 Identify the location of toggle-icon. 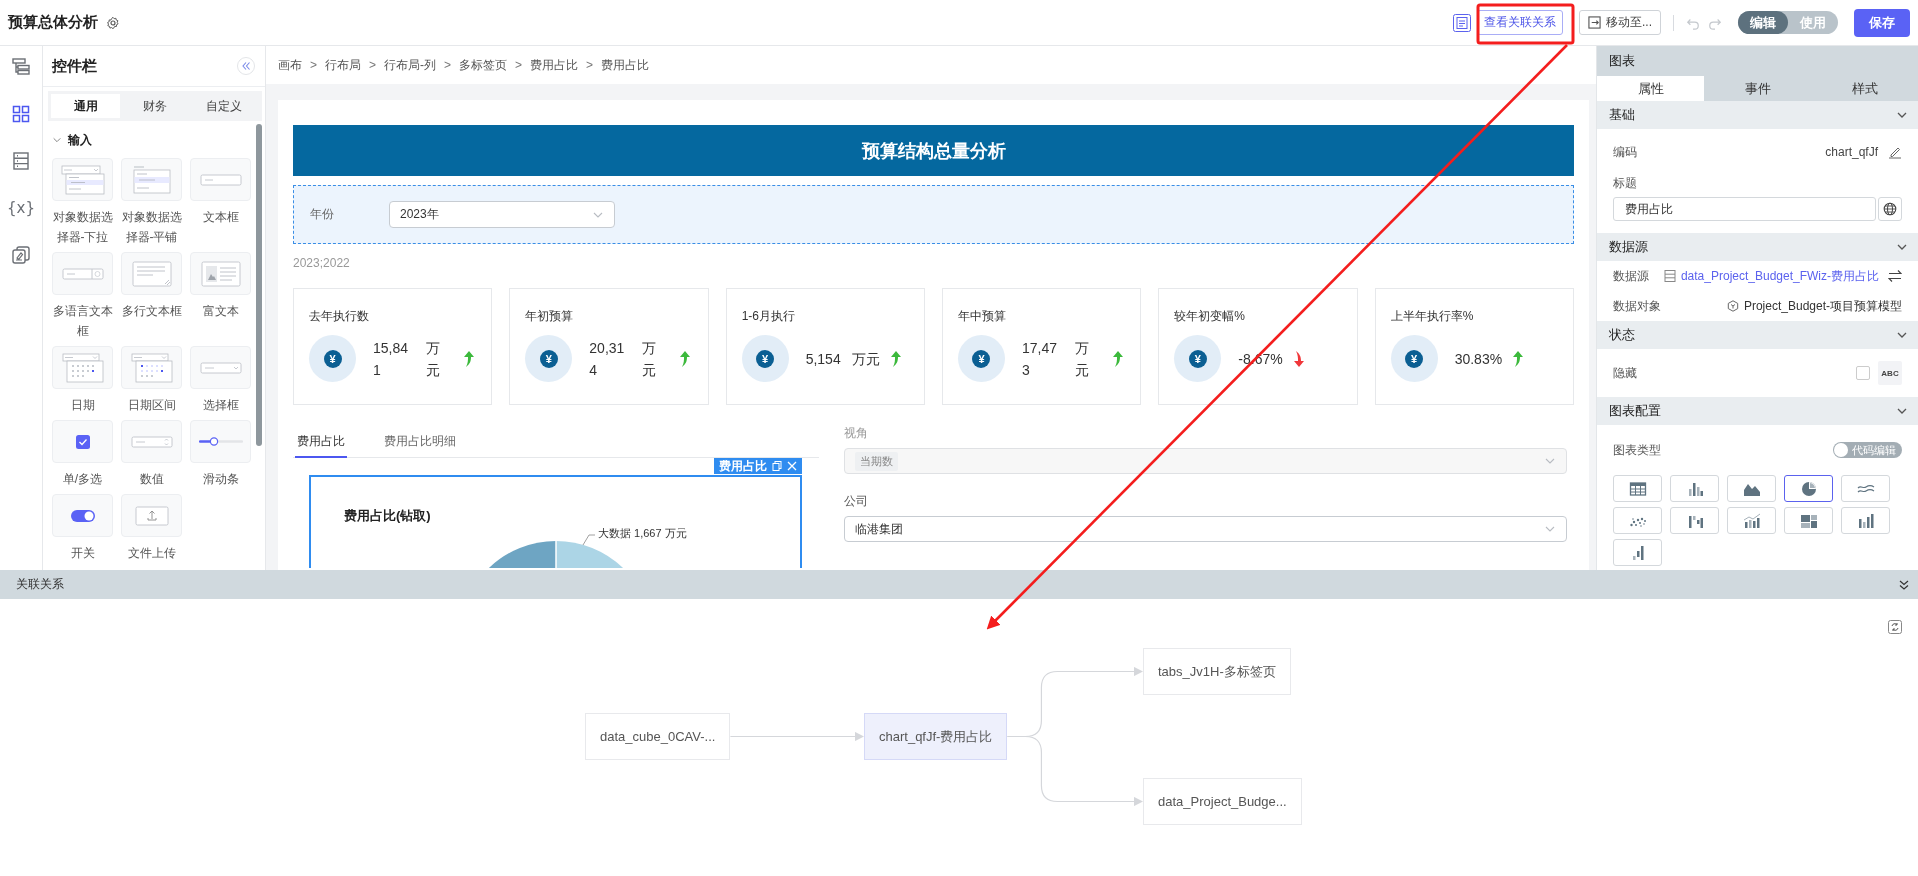
(82, 515).